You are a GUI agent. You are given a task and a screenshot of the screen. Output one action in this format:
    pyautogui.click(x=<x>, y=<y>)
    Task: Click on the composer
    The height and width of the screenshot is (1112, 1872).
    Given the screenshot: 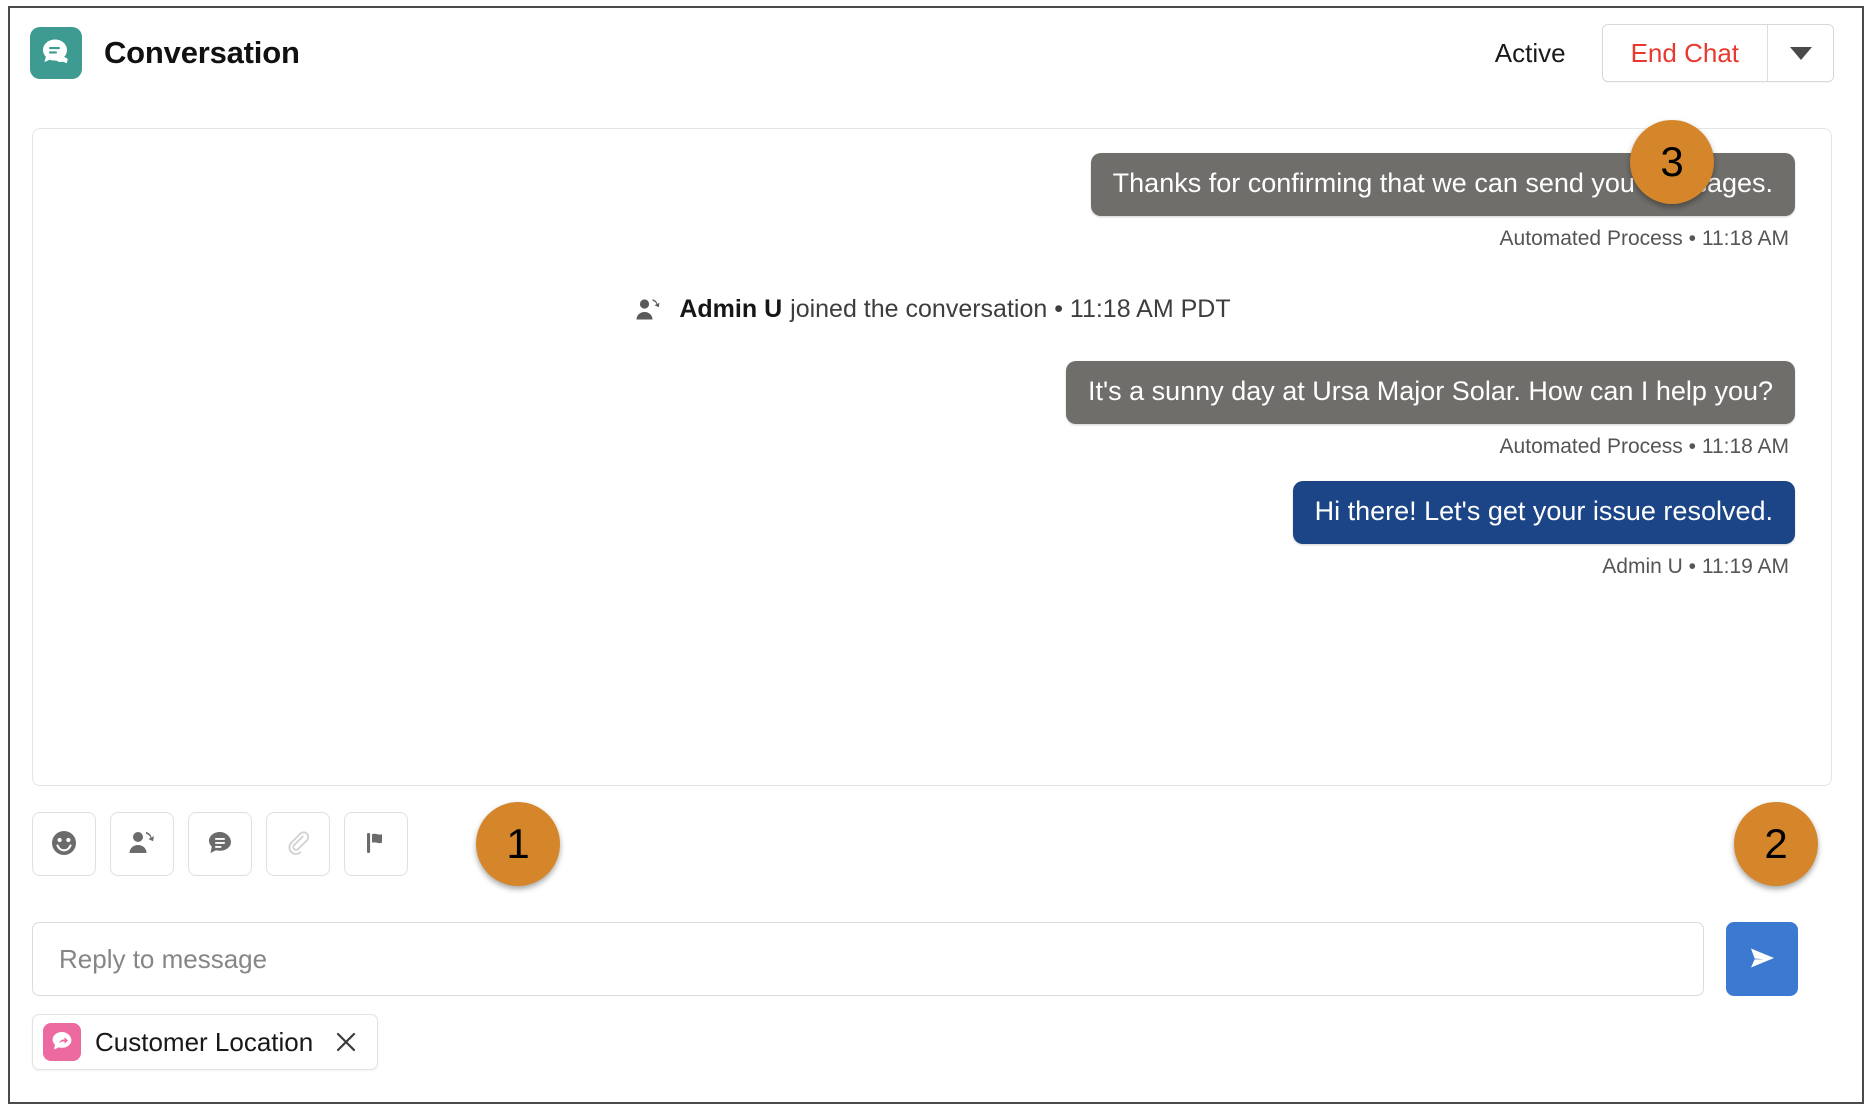 What is the action you would take?
    pyautogui.click(x=932, y=959)
    